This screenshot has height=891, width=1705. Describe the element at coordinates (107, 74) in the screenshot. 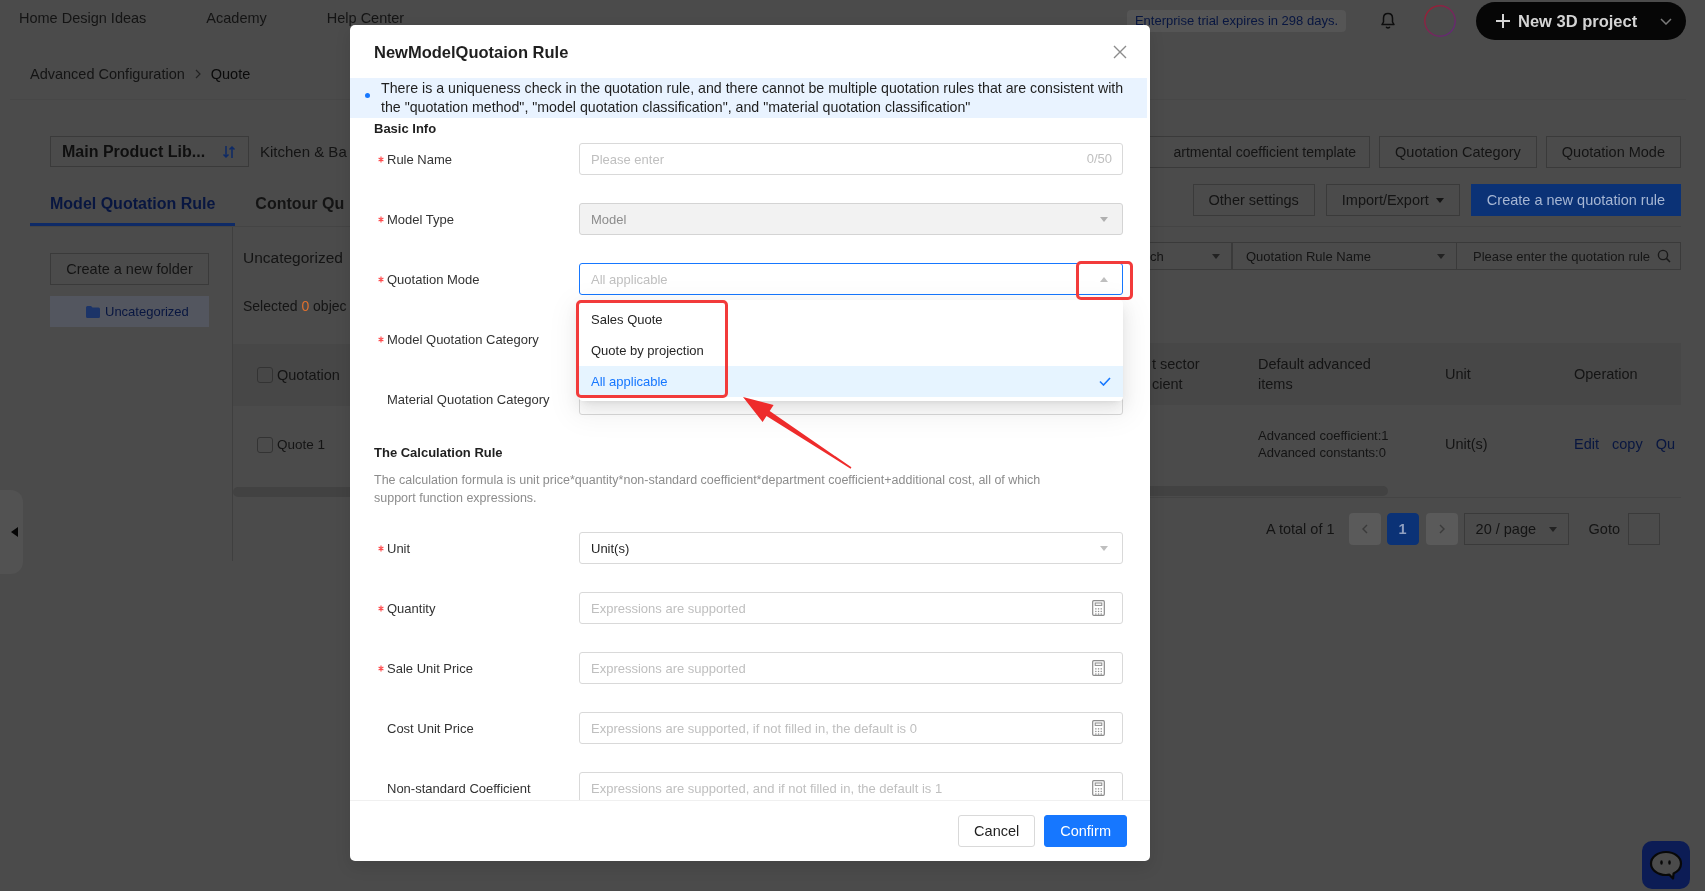

I see `breadcrumb-link: Advanced Configuration` at that location.